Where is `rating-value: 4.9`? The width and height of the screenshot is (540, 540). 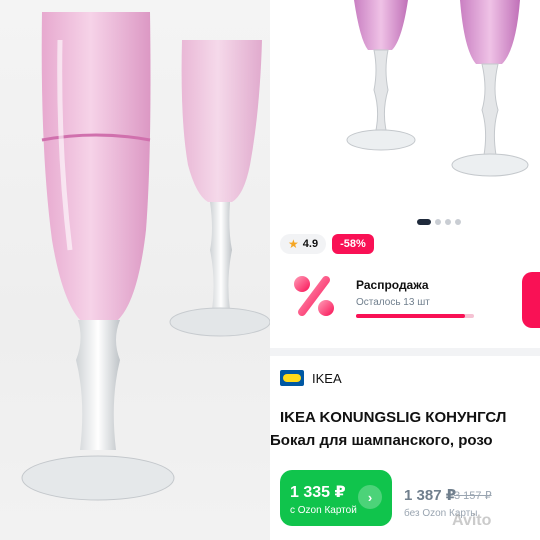 rating-value: 4.9 is located at coordinates (310, 244).